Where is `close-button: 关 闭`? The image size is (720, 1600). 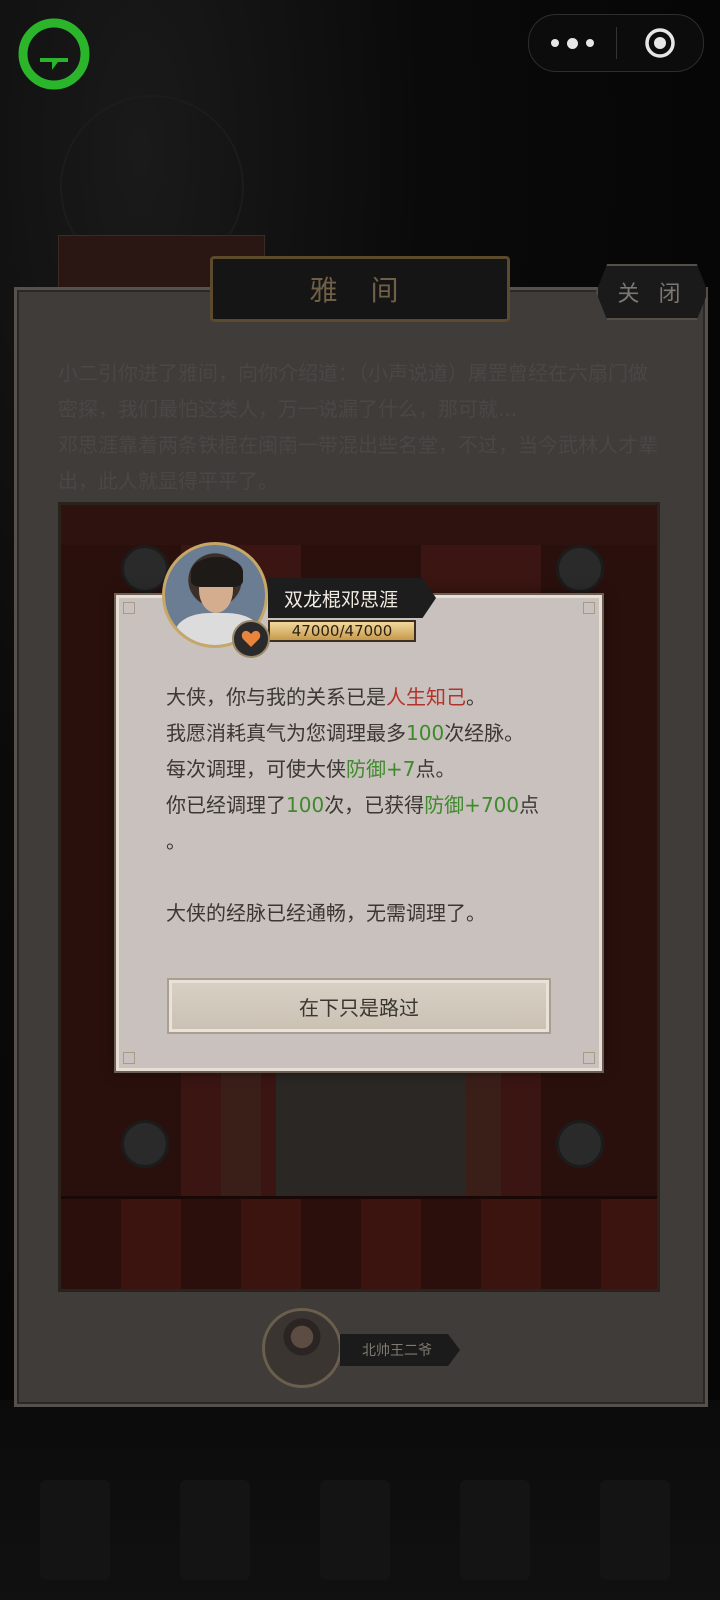 close-button: 关 闭 is located at coordinates (652, 292).